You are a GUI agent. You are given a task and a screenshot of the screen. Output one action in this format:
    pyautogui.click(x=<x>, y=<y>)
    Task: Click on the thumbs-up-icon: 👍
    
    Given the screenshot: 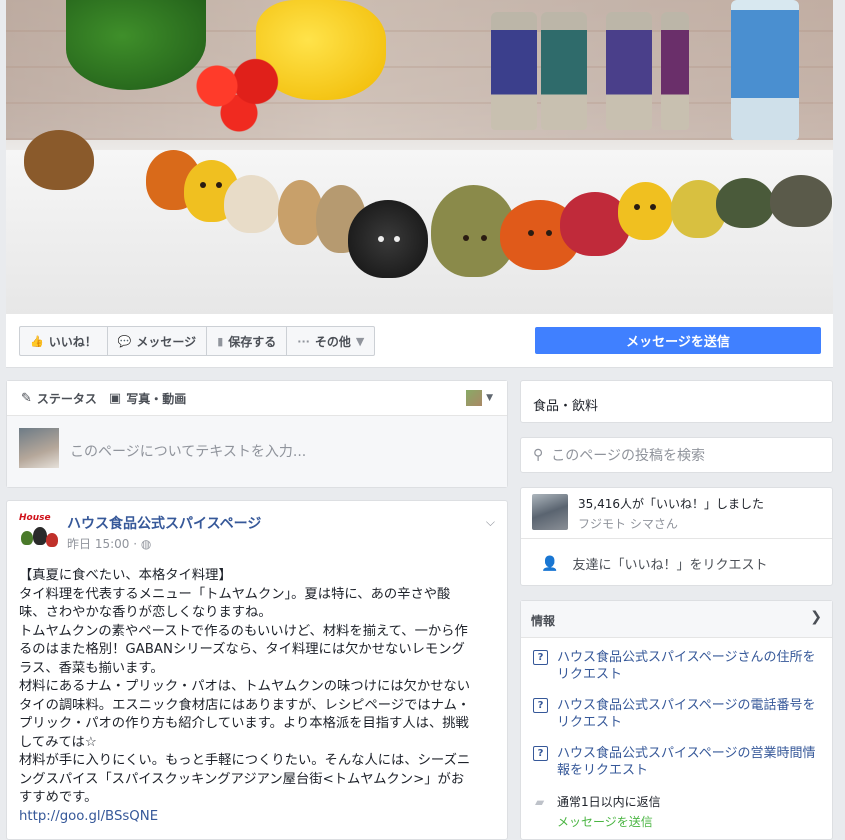 What is the action you would take?
    pyautogui.click(x=37, y=341)
    